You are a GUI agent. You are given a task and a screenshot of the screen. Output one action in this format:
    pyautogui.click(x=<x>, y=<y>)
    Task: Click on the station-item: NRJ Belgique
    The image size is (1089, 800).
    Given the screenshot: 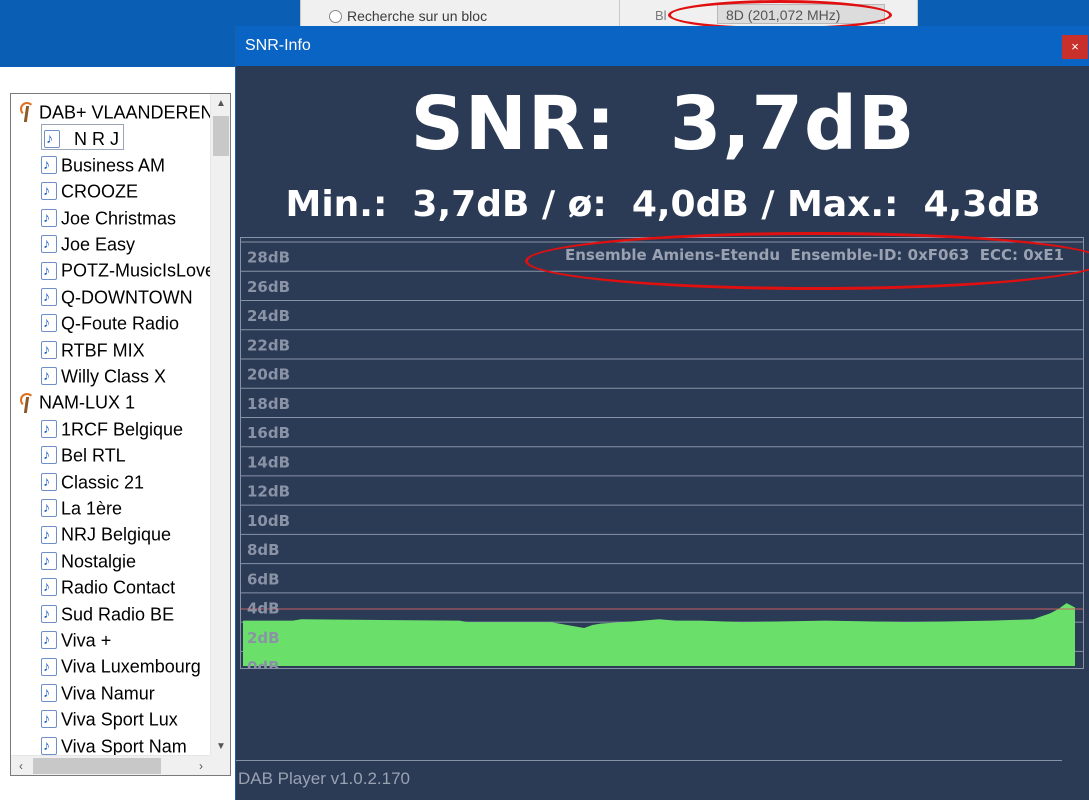 What is the action you would take?
    pyautogui.click(x=106, y=533)
    